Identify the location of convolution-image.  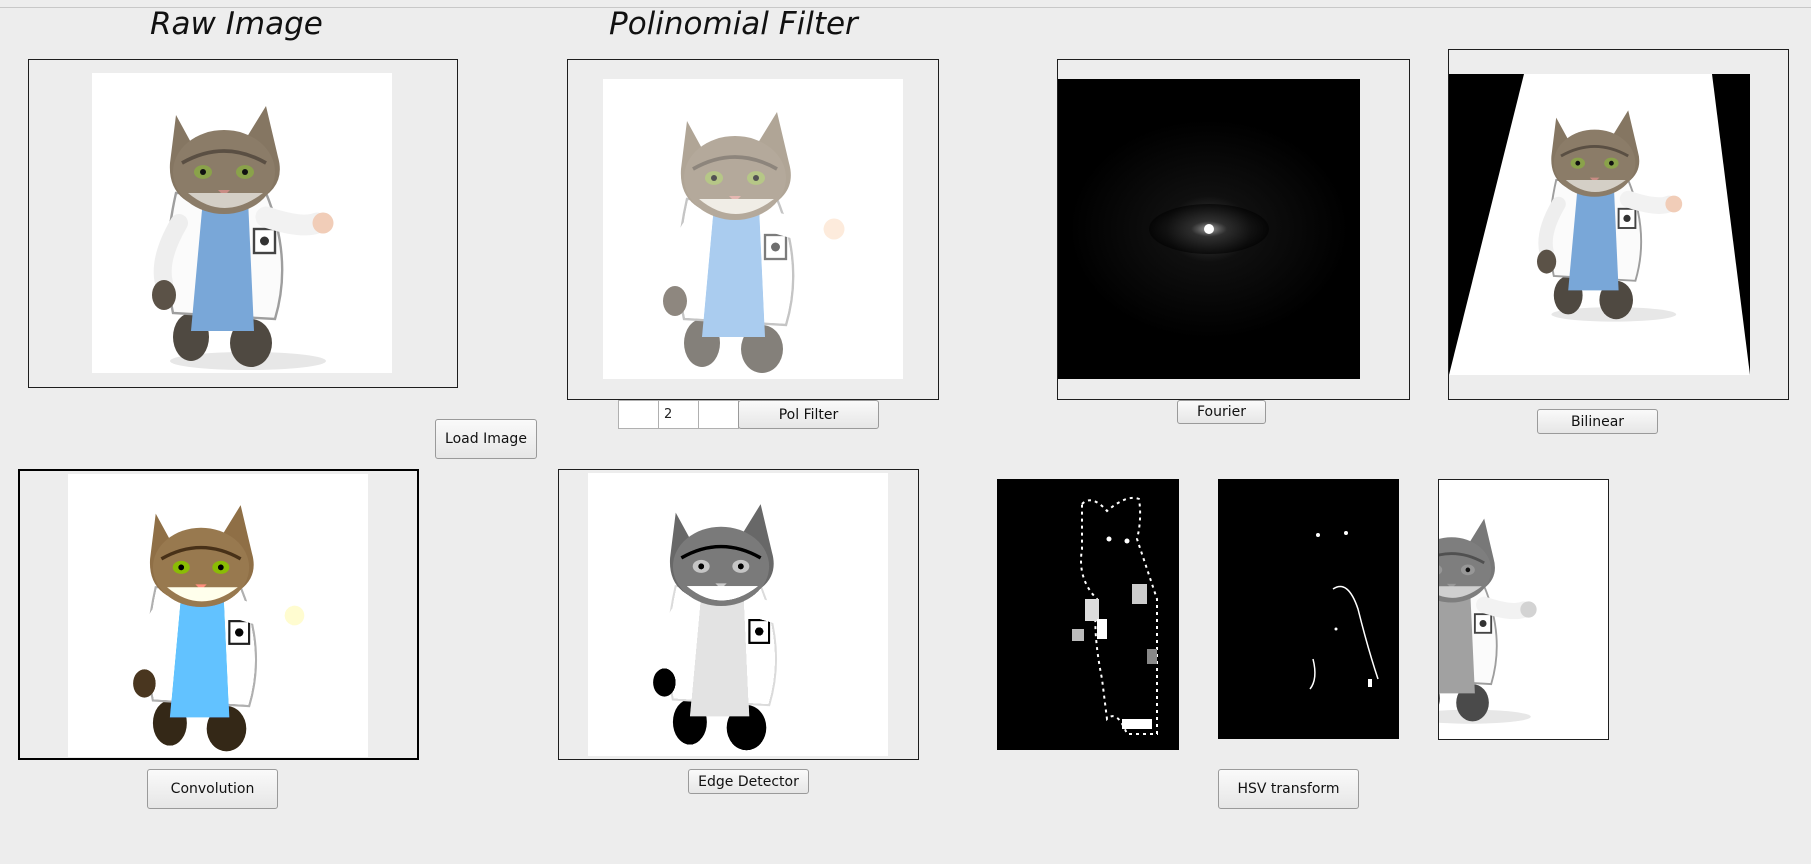
(218, 615).